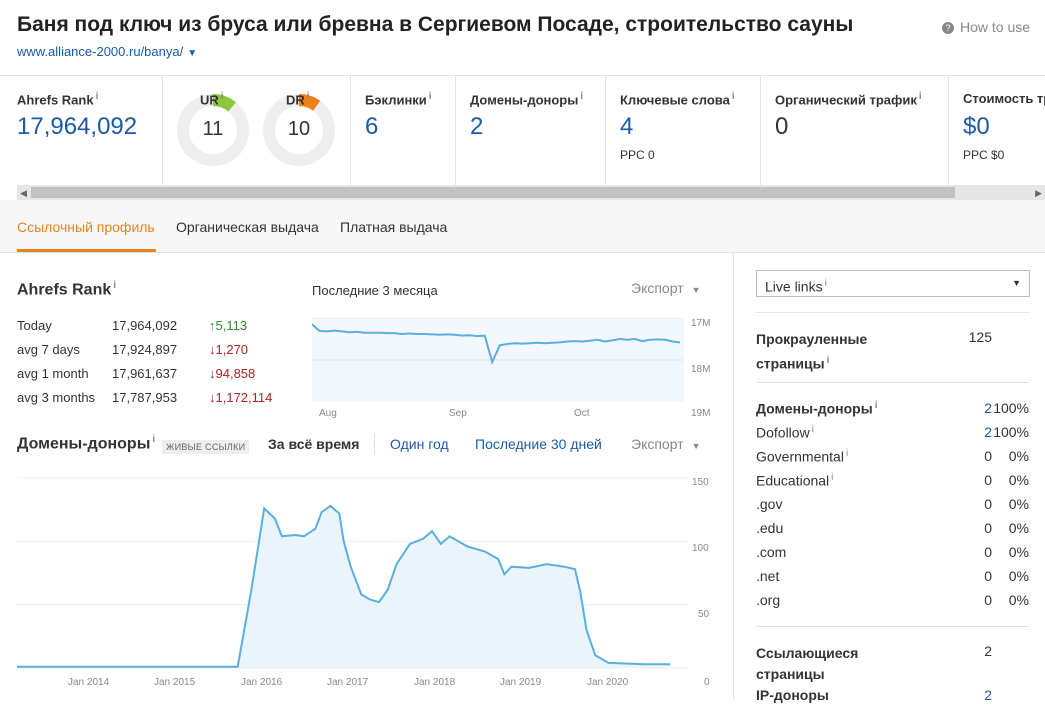 This screenshot has height=711, width=1045. What do you see at coordinates (793, 480) in the screenshot?
I see `breakdown-label: Educational` at bounding box center [793, 480].